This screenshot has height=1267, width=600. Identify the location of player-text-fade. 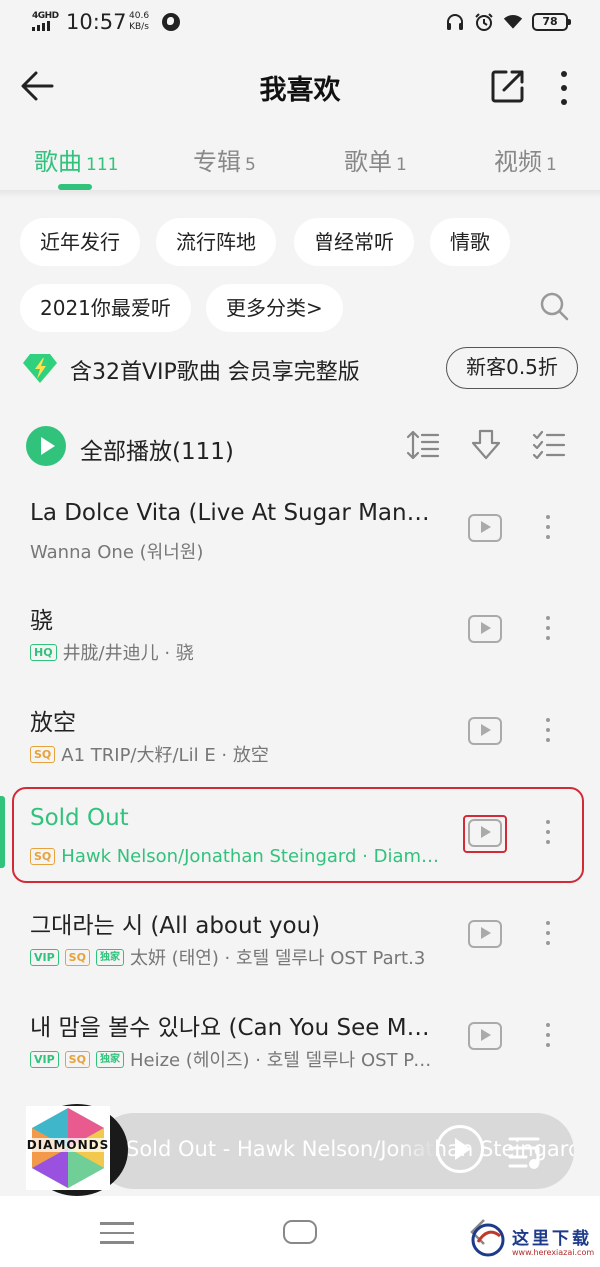
(416, 1151).